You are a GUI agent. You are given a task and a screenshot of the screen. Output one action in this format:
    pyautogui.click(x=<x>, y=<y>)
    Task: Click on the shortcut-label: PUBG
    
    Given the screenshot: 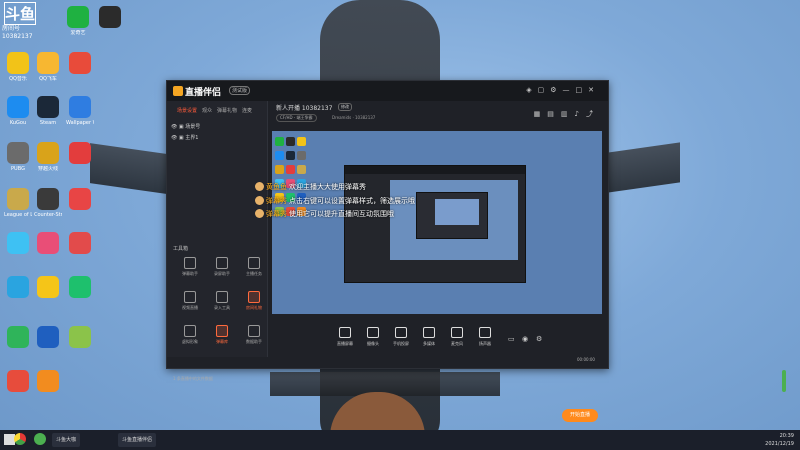 What is the action you would take?
    pyautogui.click(x=18, y=169)
    